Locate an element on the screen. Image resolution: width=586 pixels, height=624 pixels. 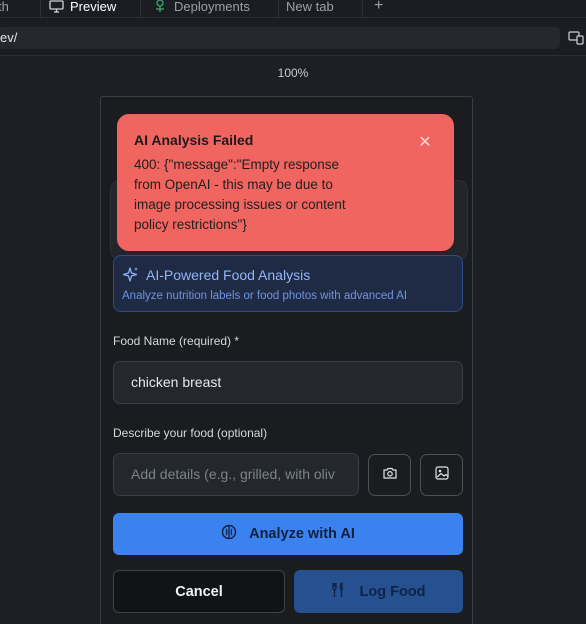
log-food-button: Log Food is located at coordinates (378, 591).